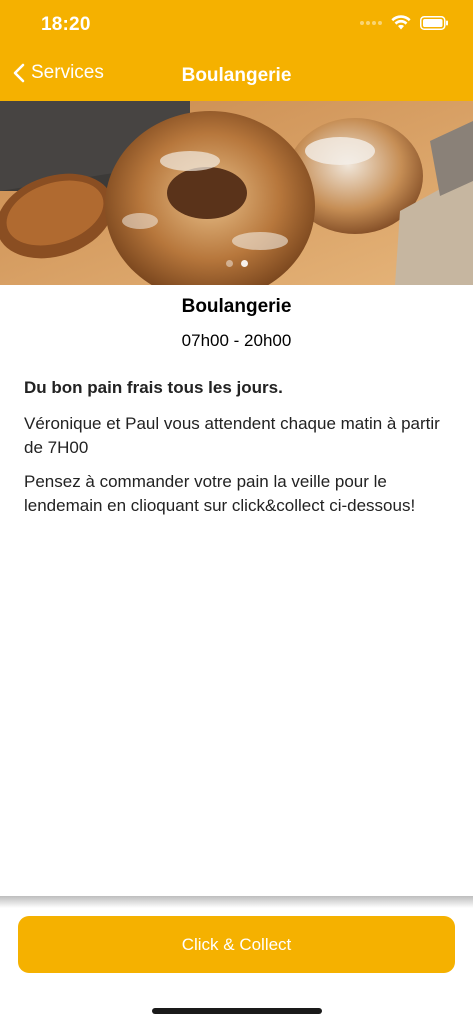  I want to click on back-button-label: Services, so click(67, 72).